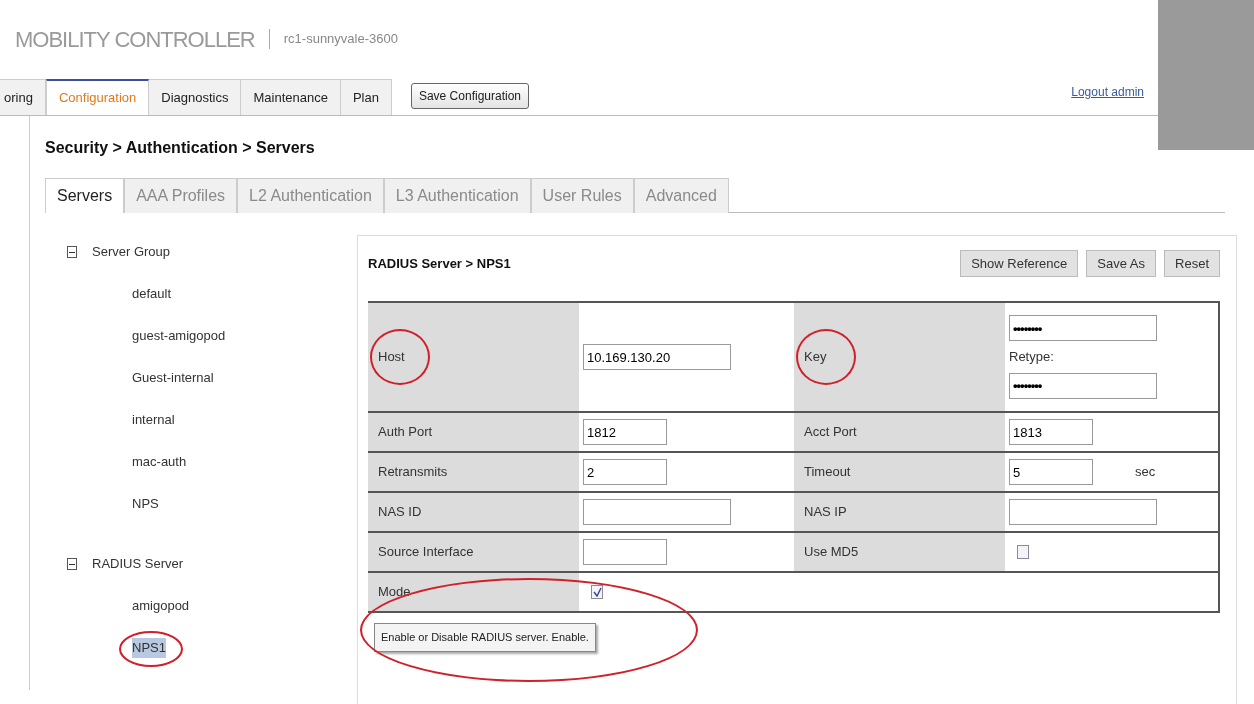 This screenshot has width=1254, height=704. What do you see at coordinates (179, 336) in the screenshot?
I see `tree-item: guest-amigopod` at bounding box center [179, 336].